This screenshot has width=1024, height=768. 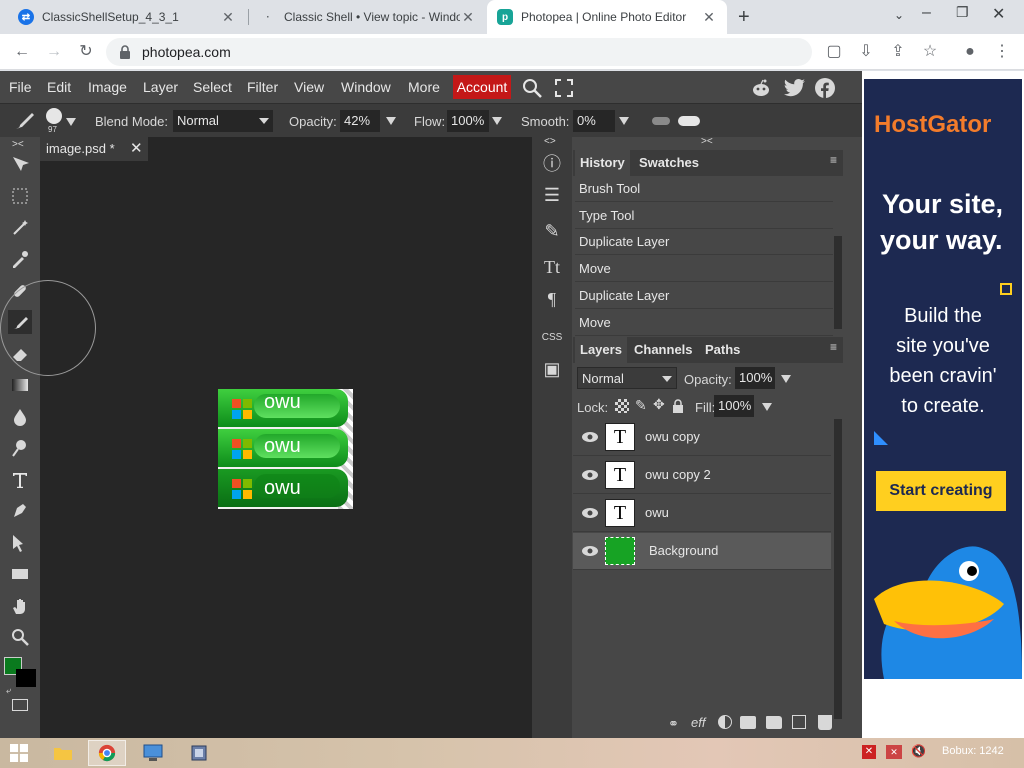 What do you see at coordinates (20, 385) in the screenshot?
I see `gradient-tool-icon` at bounding box center [20, 385].